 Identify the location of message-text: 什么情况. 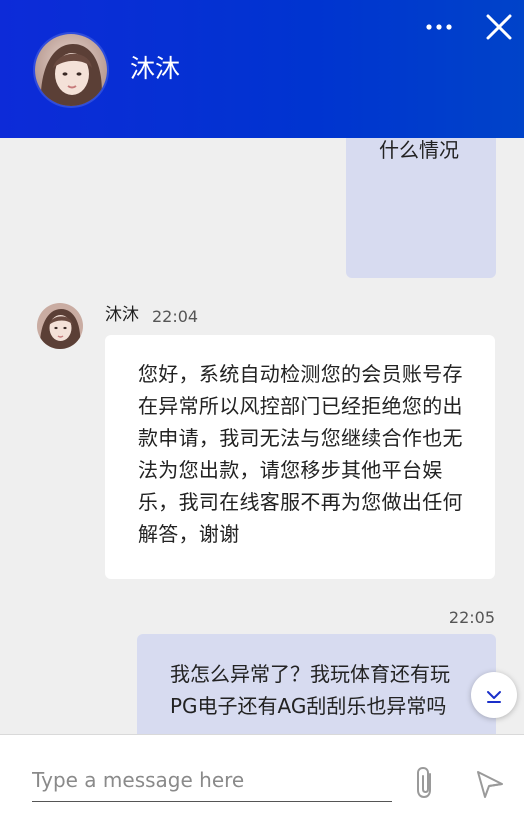
(419, 150).